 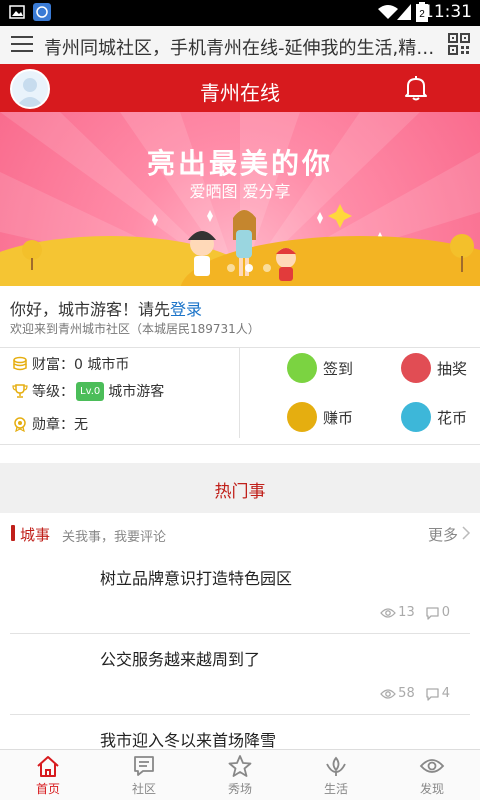 I want to click on life-icon, so click(x=336, y=766).